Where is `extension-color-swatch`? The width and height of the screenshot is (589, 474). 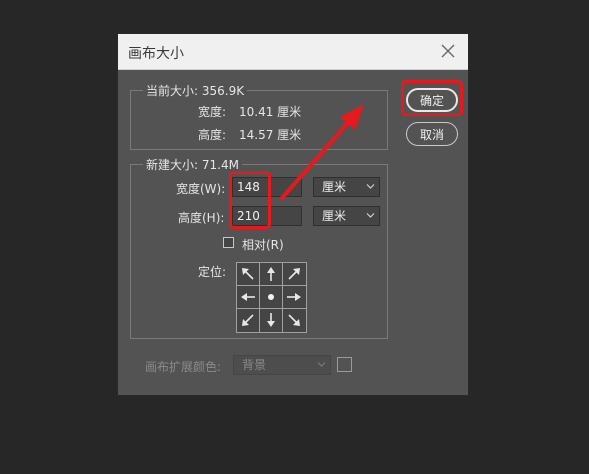 extension-color-swatch is located at coordinates (344, 364).